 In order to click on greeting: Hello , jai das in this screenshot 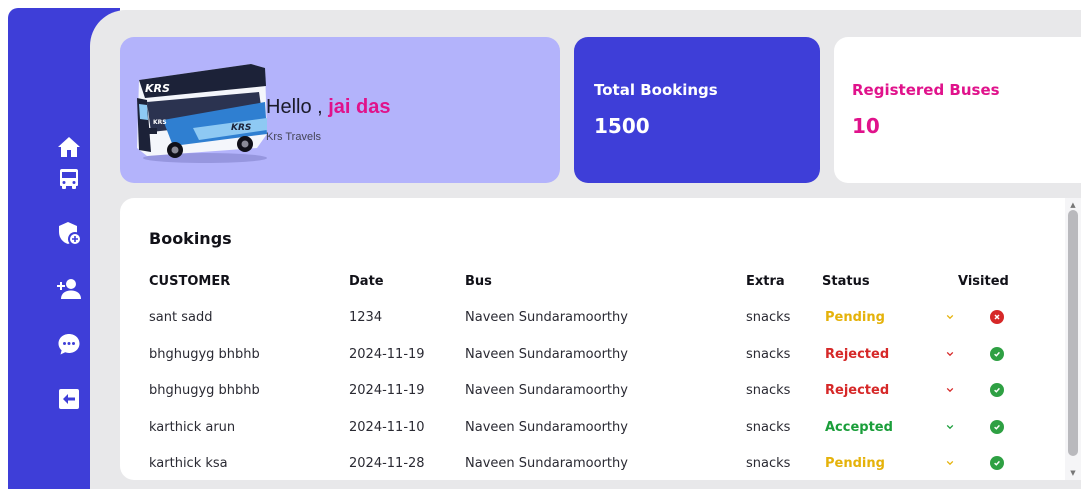, I will do `click(328, 107)`.